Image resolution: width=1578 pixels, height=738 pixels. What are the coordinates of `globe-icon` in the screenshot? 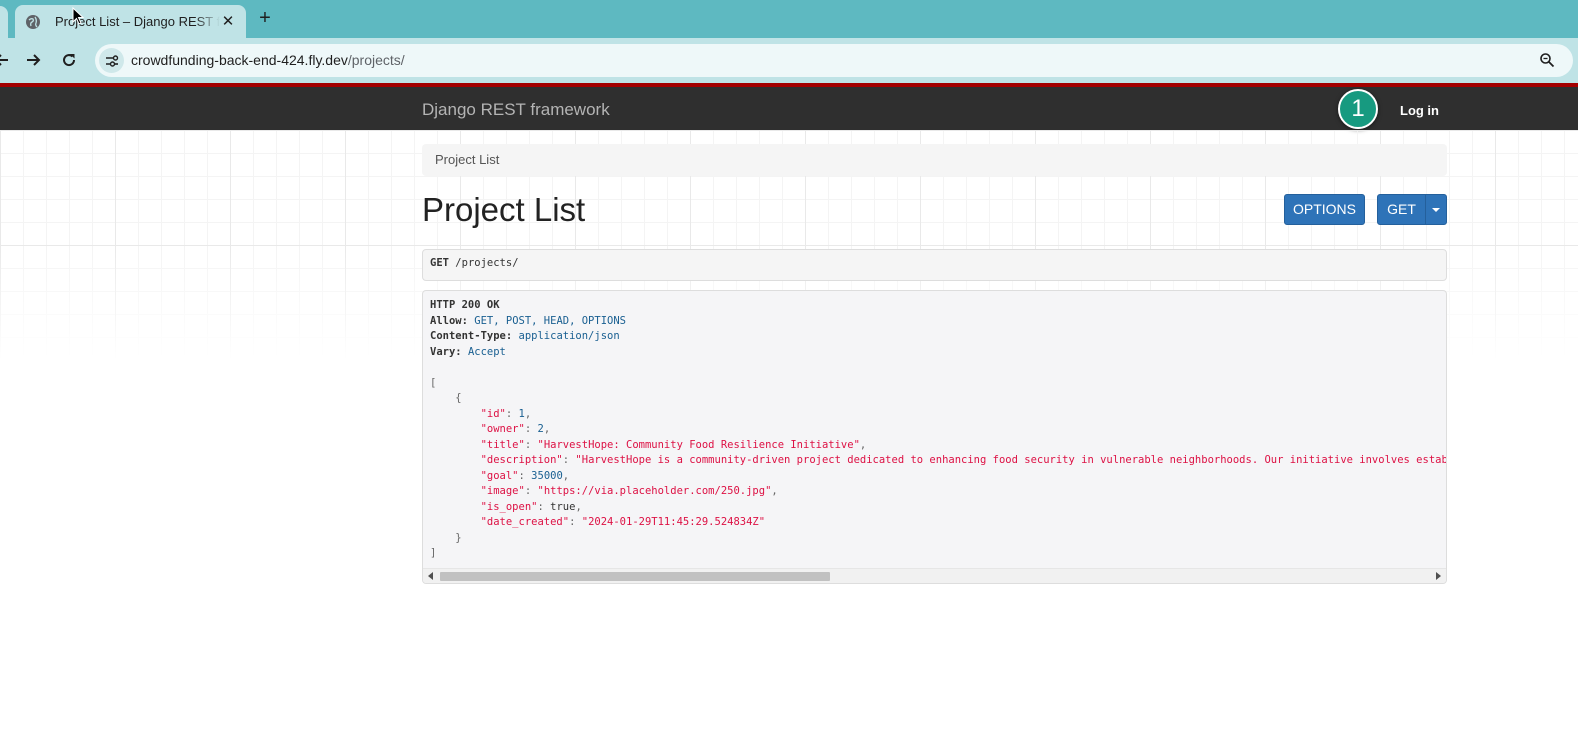 It's located at (33, 21).